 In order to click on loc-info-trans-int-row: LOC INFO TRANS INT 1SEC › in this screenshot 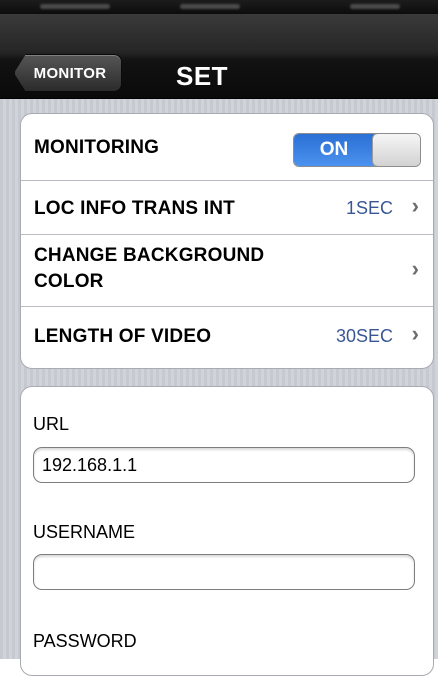, I will do `click(227, 208)`.